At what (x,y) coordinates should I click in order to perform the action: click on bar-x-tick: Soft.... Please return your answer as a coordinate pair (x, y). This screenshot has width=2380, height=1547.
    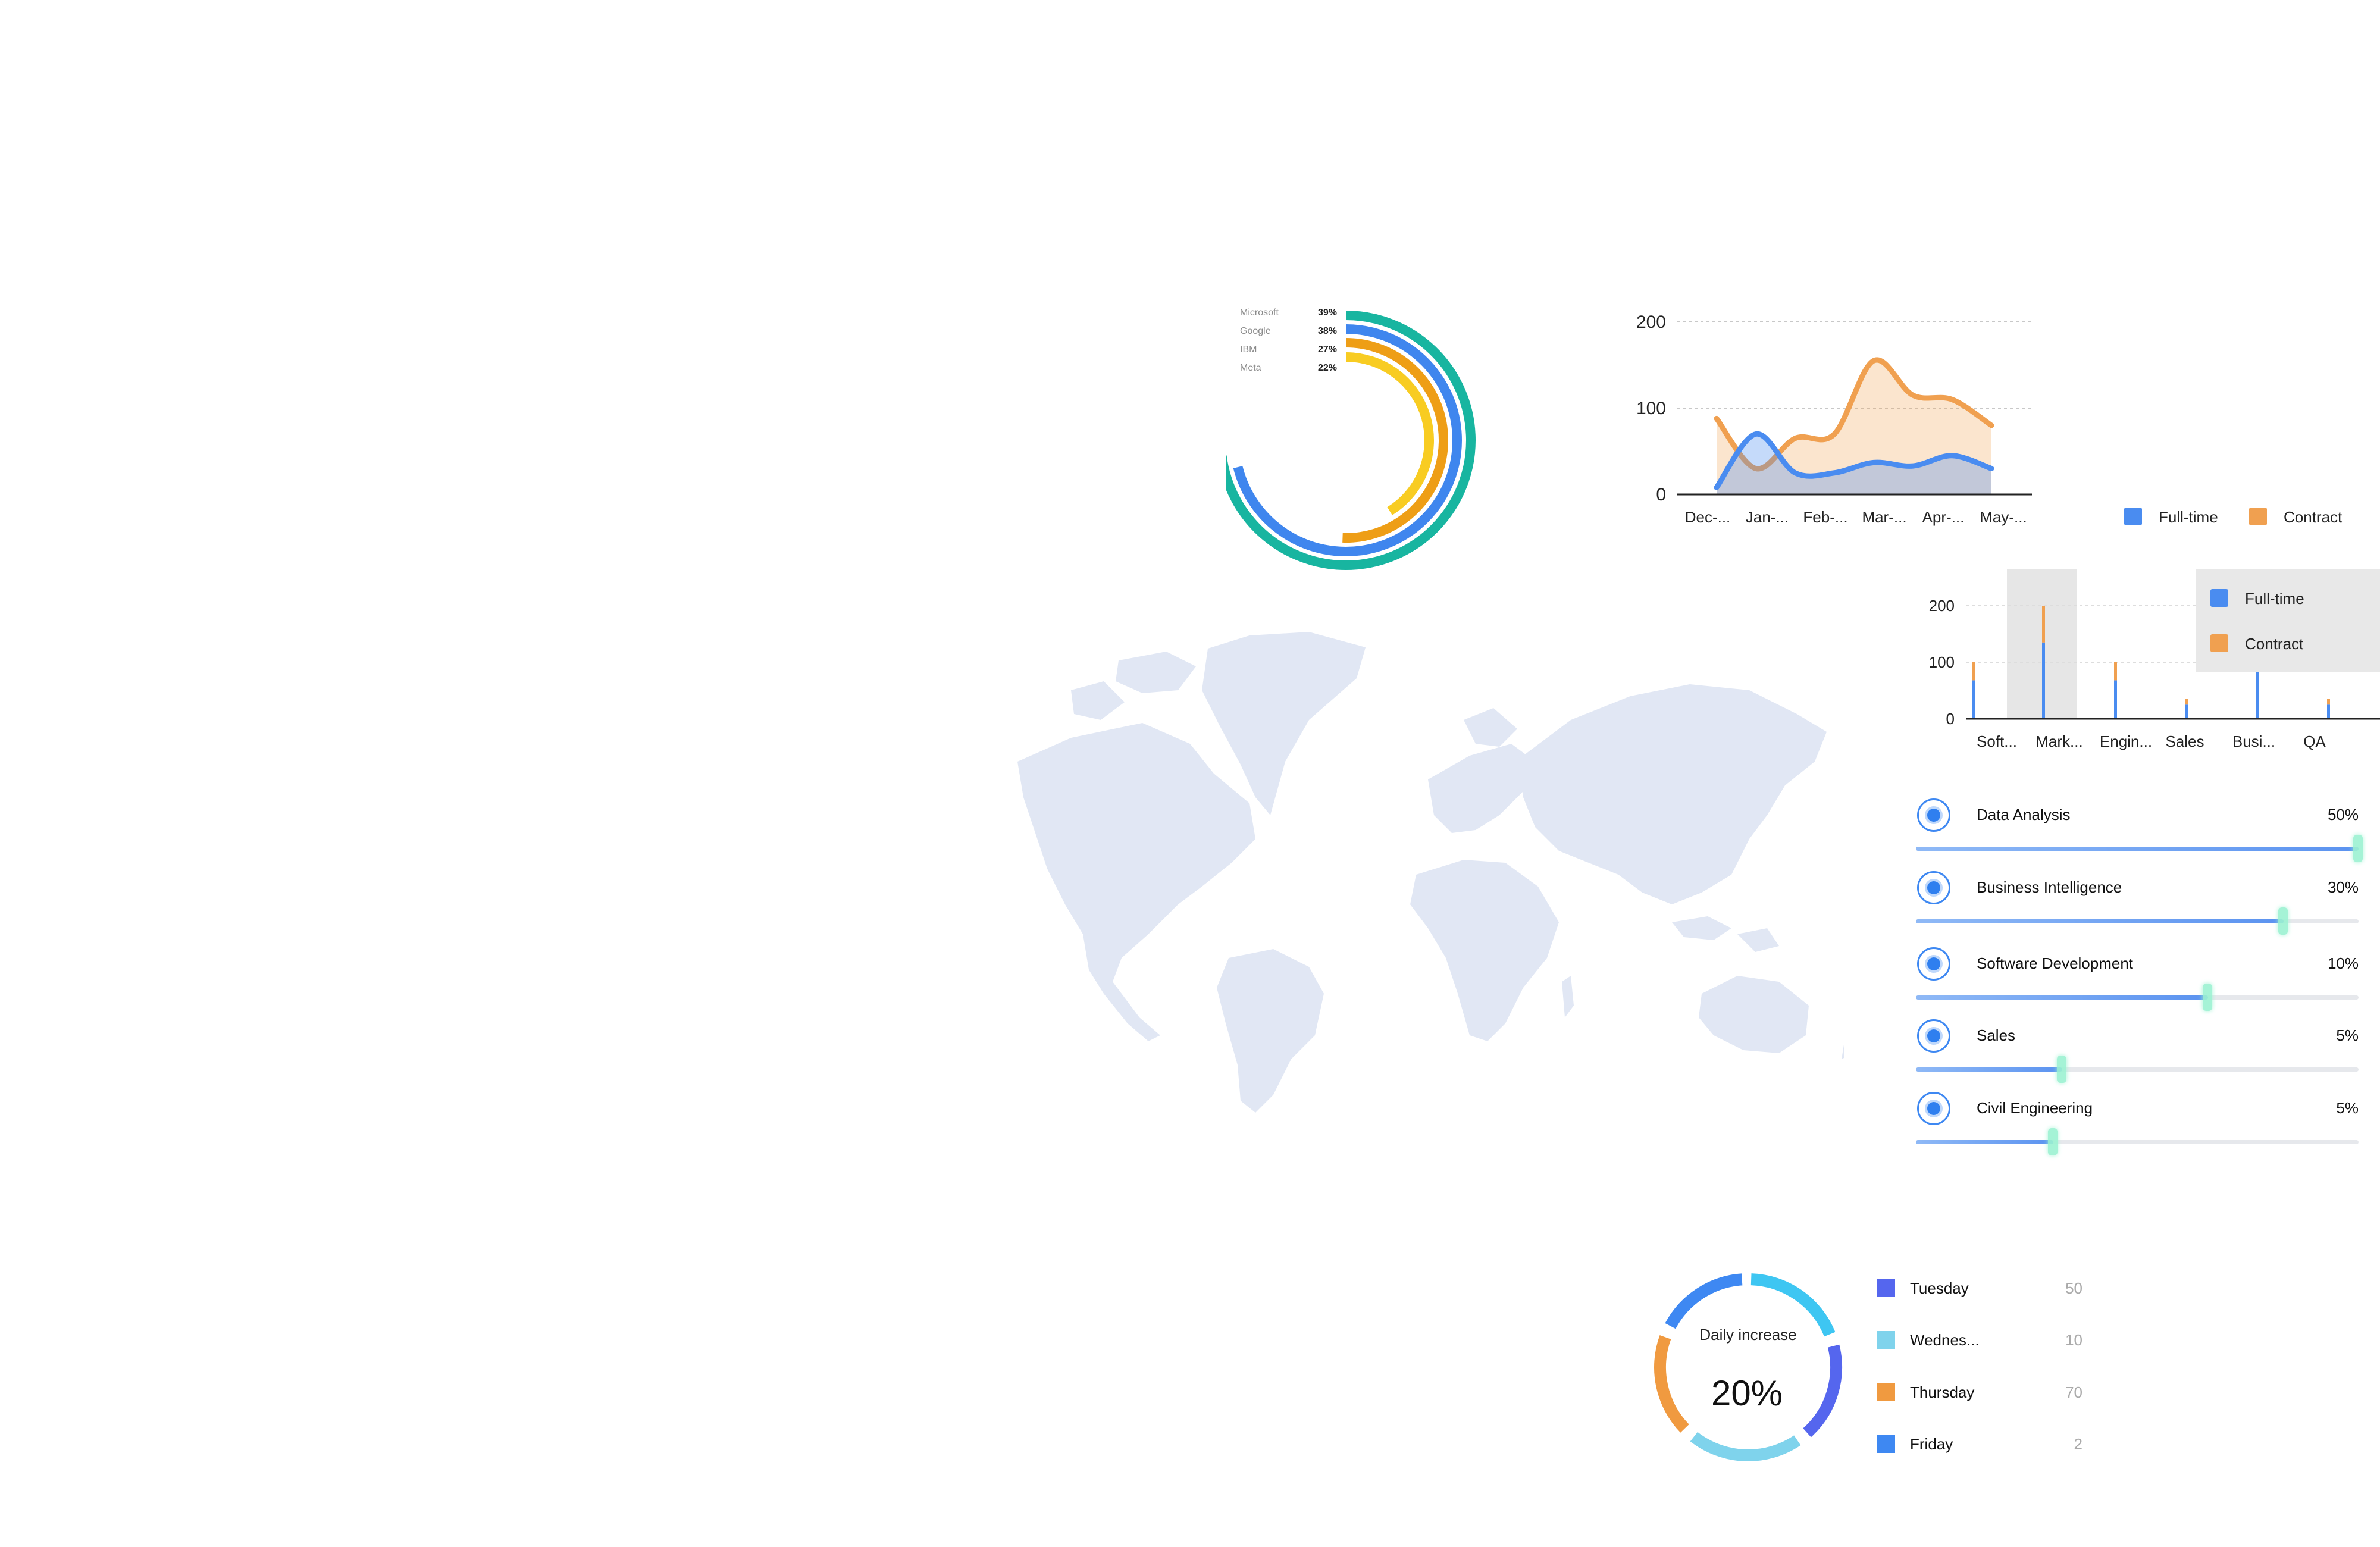
    Looking at the image, I should click on (1997, 741).